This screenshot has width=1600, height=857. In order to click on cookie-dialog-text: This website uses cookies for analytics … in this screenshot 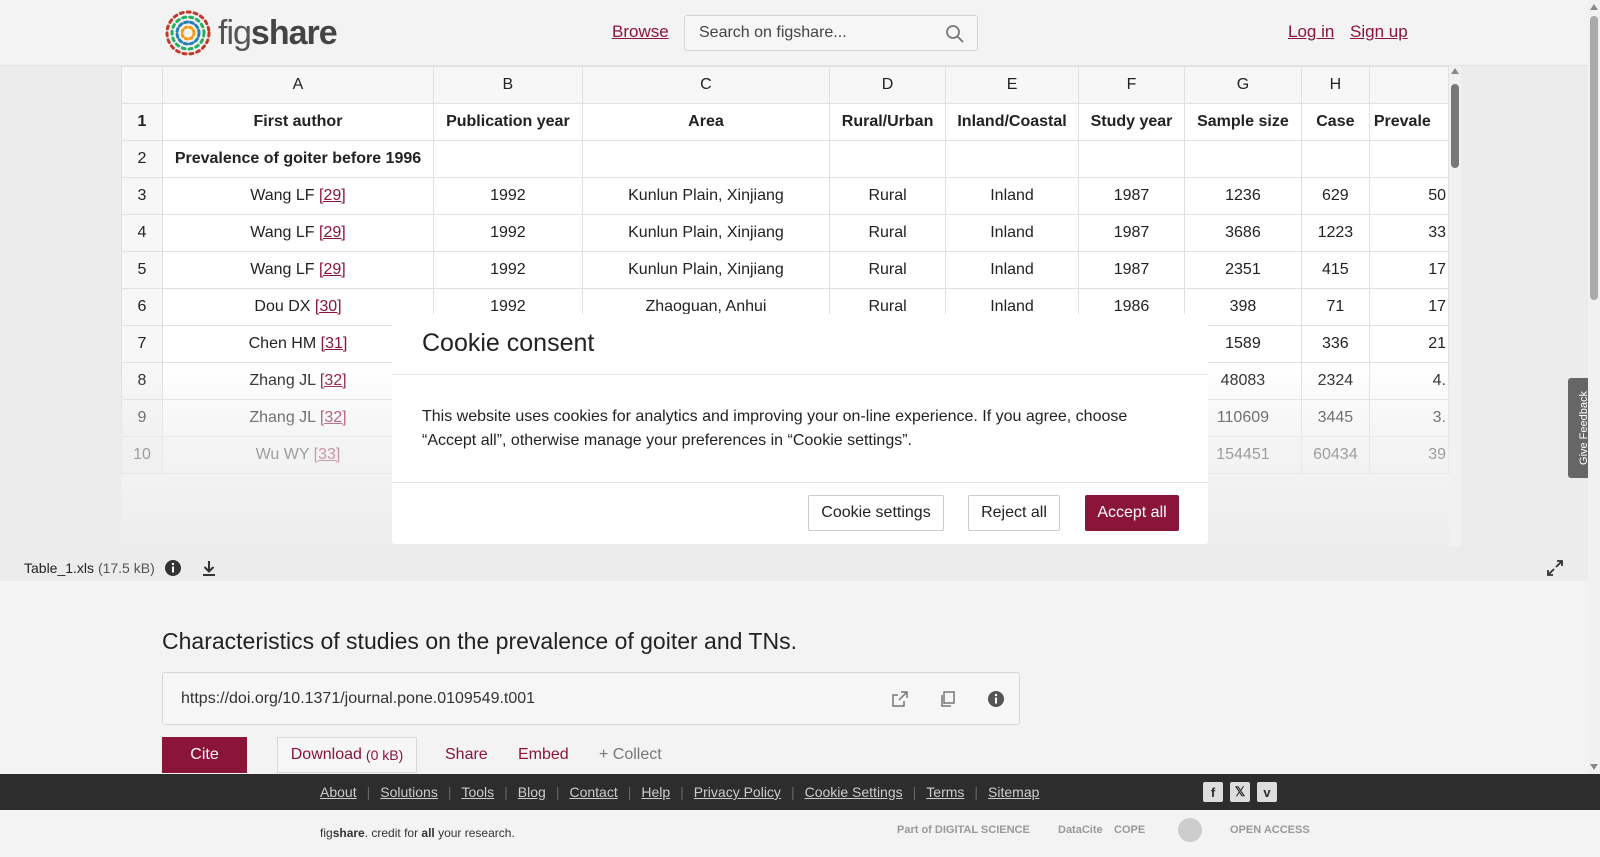, I will do `click(775, 428)`.